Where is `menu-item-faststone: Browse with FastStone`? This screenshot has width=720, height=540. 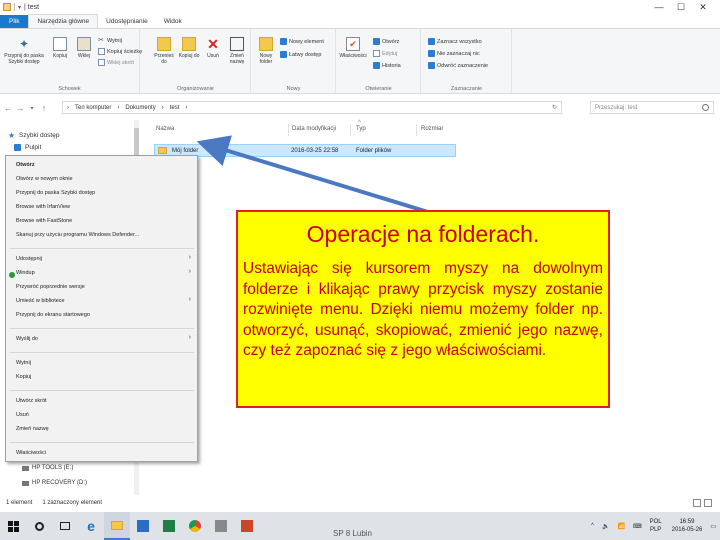 menu-item-faststone: Browse with FastStone is located at coordinates (44, 221).